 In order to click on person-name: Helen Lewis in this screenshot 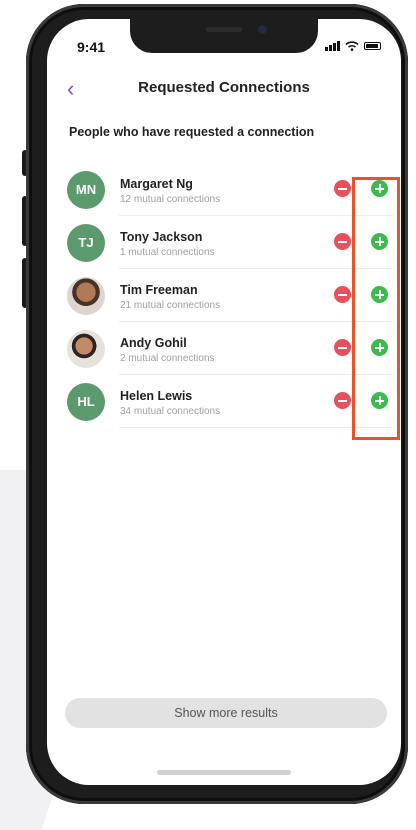, I will do `click(156, 396)`.